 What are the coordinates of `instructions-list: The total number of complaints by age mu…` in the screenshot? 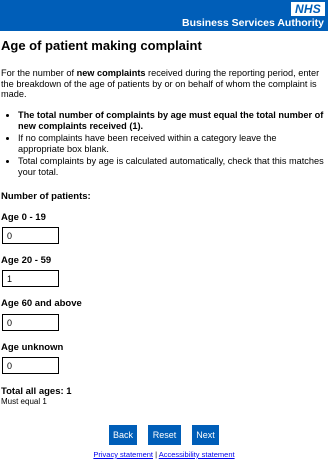 It's located at (171, 144).